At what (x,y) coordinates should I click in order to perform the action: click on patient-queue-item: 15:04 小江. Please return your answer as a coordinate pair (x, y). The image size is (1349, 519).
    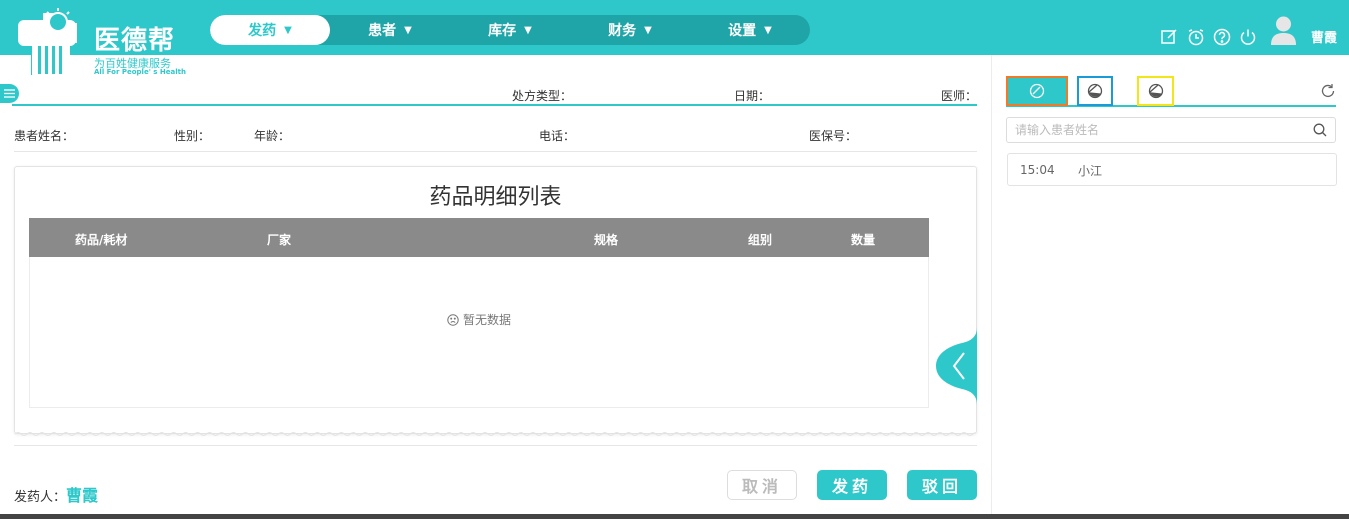
    Looking at the image, I should click on (1172, 169).